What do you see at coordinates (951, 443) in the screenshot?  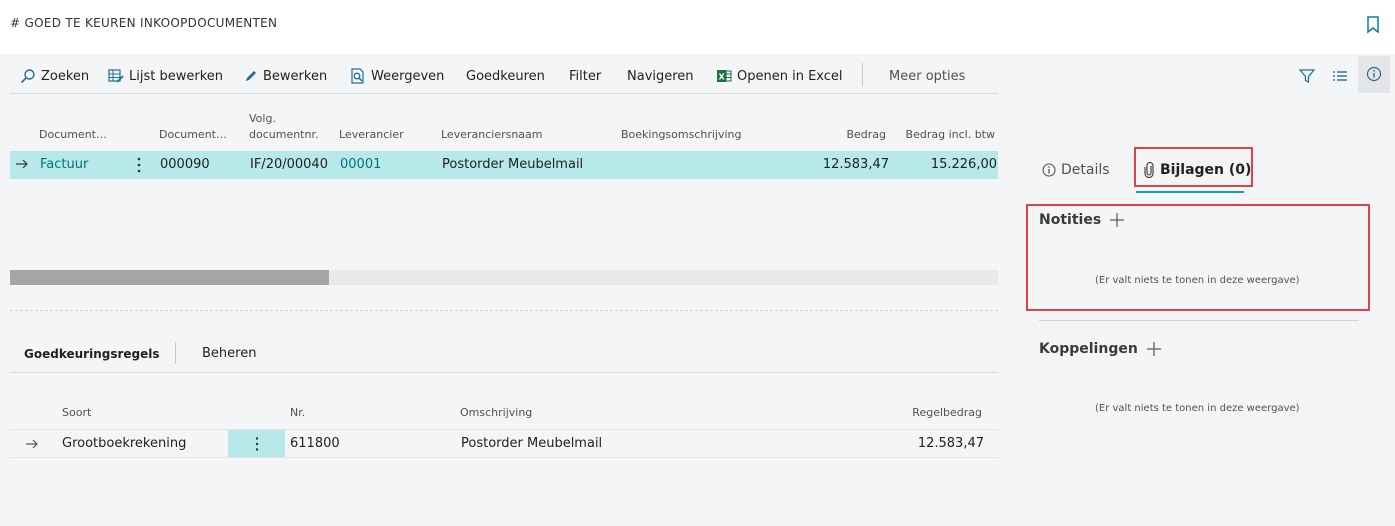 I see `cell-line-amount: 12.583,47` at bounding box center [951, 443].